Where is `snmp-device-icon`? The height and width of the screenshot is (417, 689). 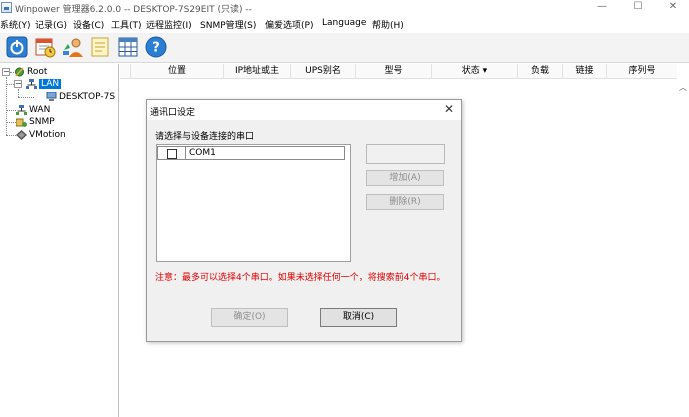
snmp-device-icon is located at coordinates (21, 122).